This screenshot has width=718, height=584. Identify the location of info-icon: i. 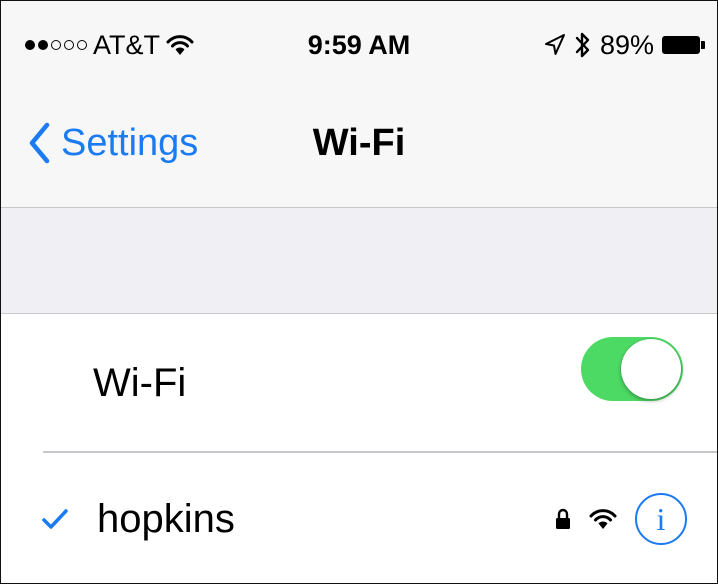
(661, 519).